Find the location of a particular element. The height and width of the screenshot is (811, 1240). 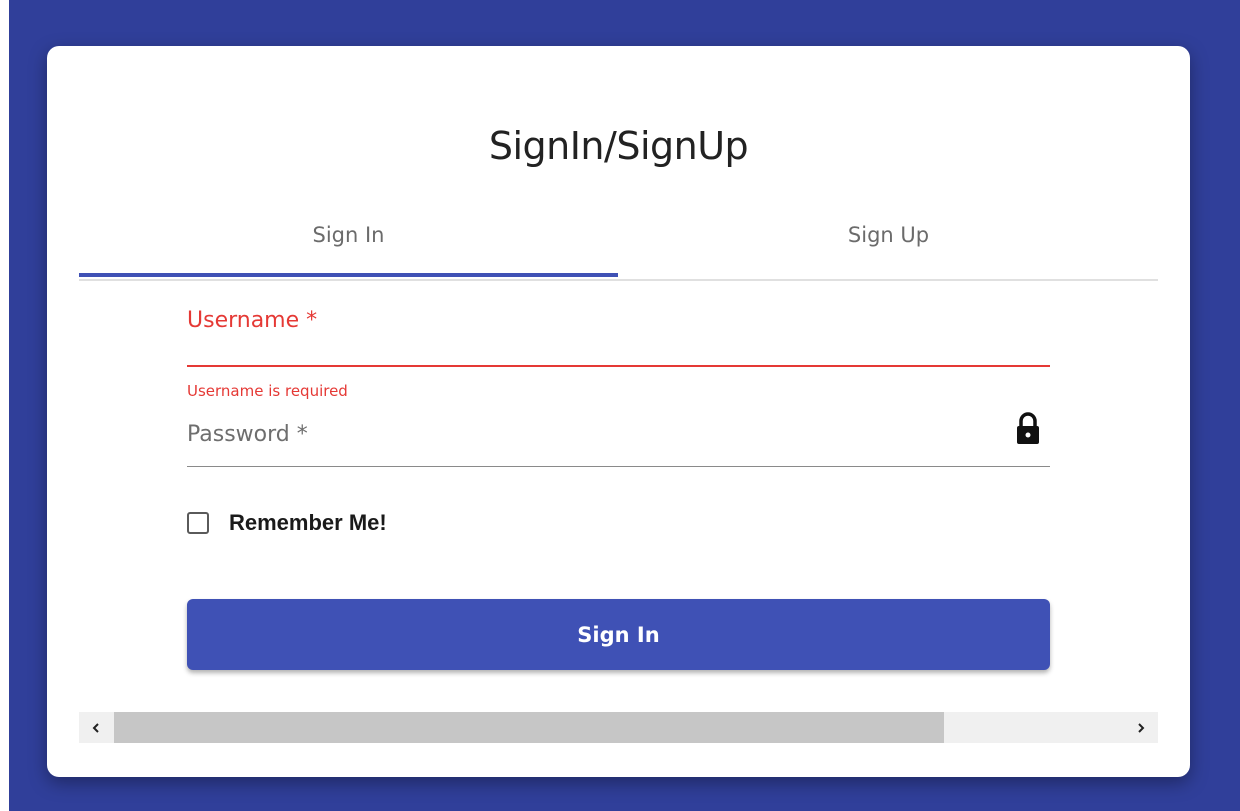

tab-sign-in: Sign In is located at coordinates (348, 234).